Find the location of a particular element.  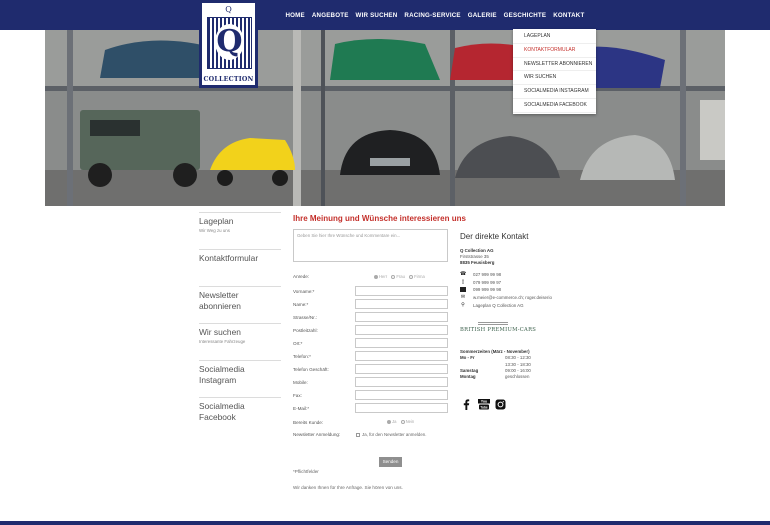

sidebar-item-title: Kontaktformular is located at coordinates (229, 258).